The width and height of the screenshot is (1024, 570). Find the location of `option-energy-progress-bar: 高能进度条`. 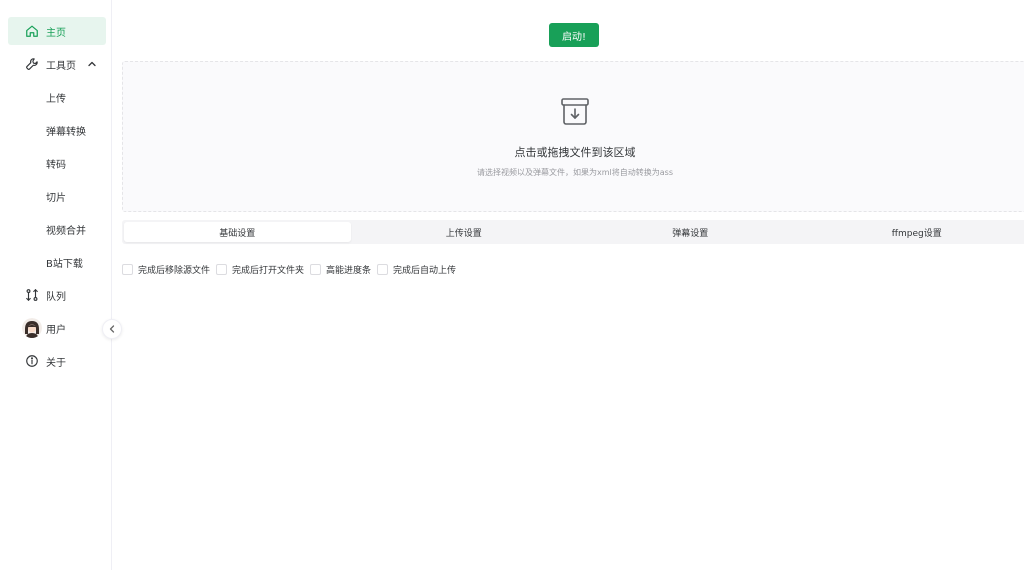

option-energy-progress-bar: 高能进度条 is located at coordinates (340, 269).